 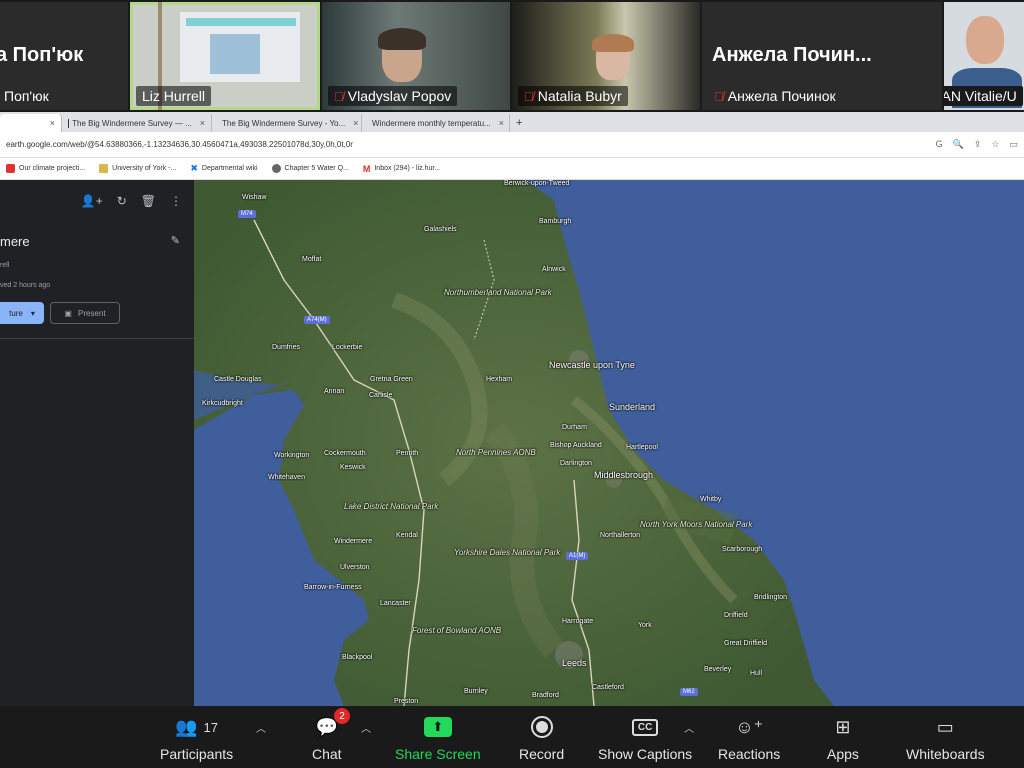 What do you see at coordinates (347, 347) in the screenshot?
I see `map-place-label: Lockerbie` at bounding box center [347, 347].